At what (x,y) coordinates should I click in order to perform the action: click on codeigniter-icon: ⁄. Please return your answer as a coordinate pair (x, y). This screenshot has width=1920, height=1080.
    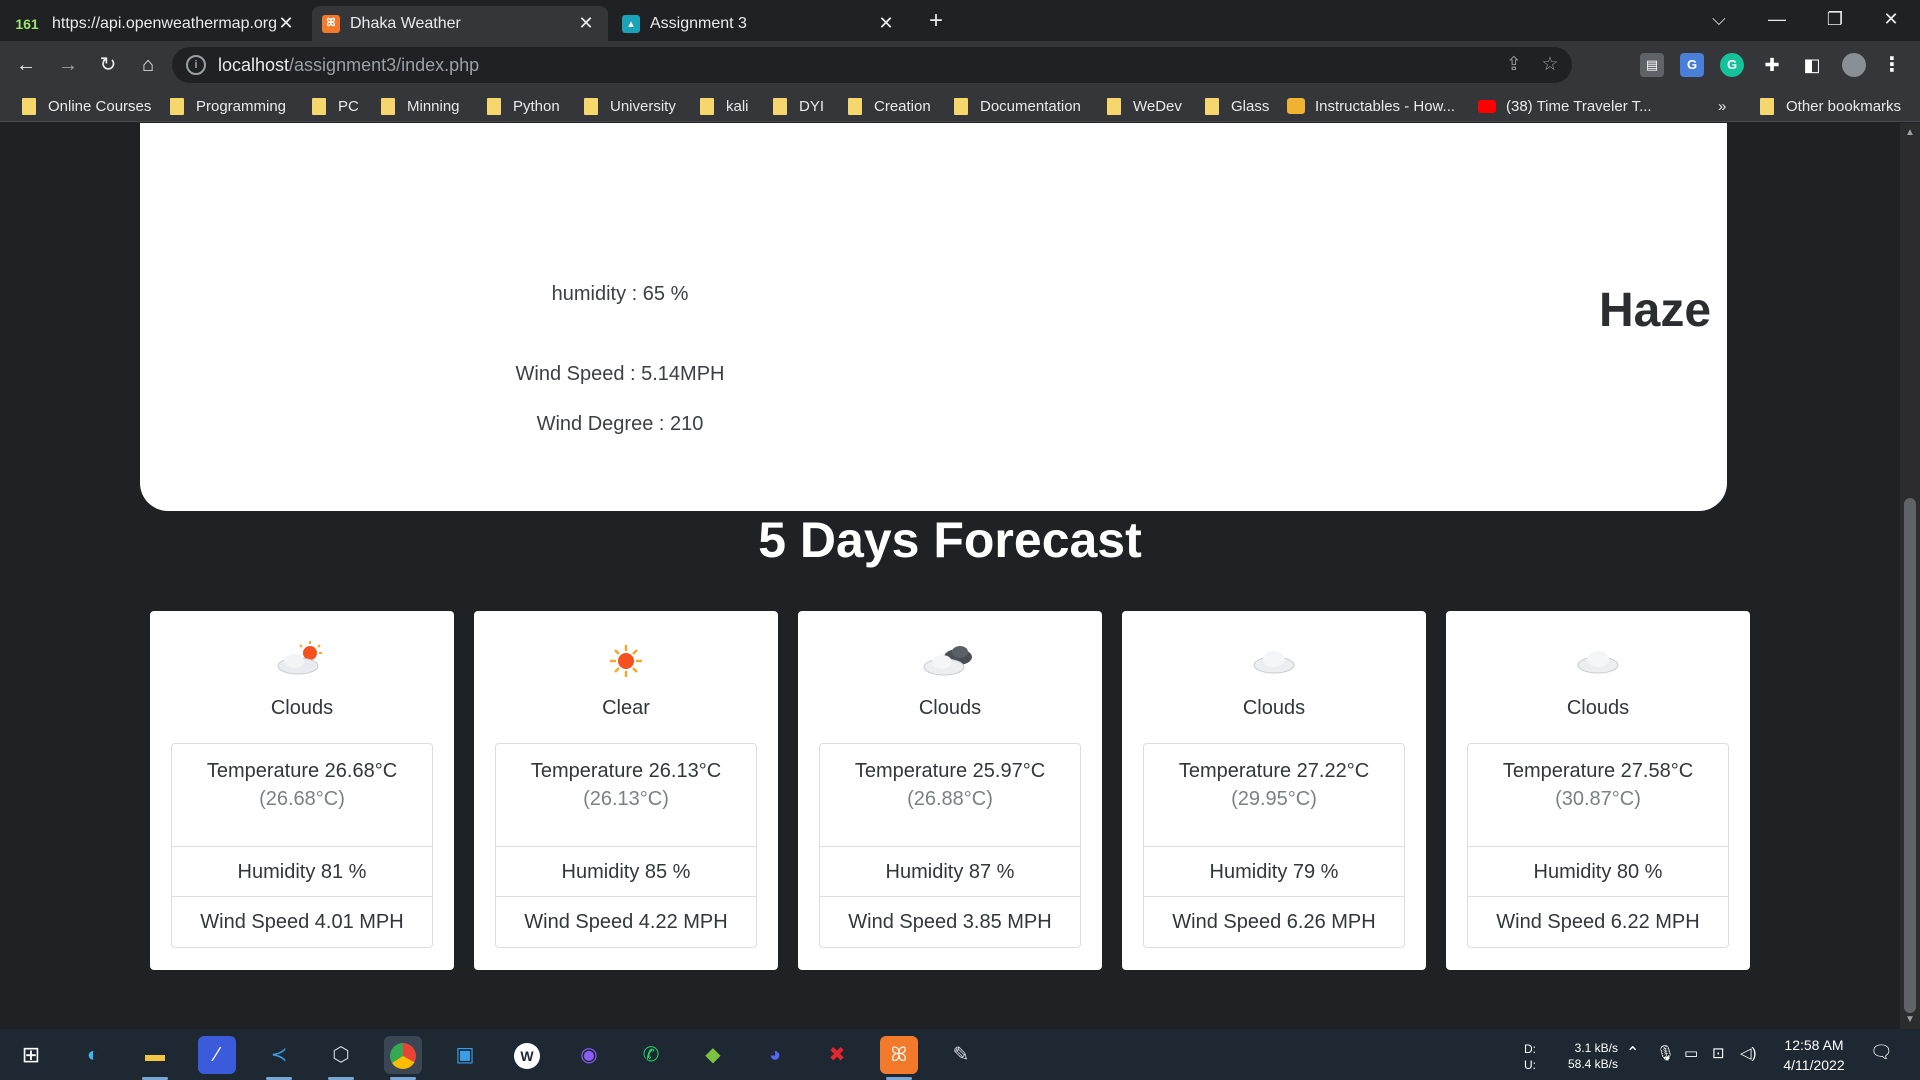
    Looking at the image, I should click on (217, 1055).